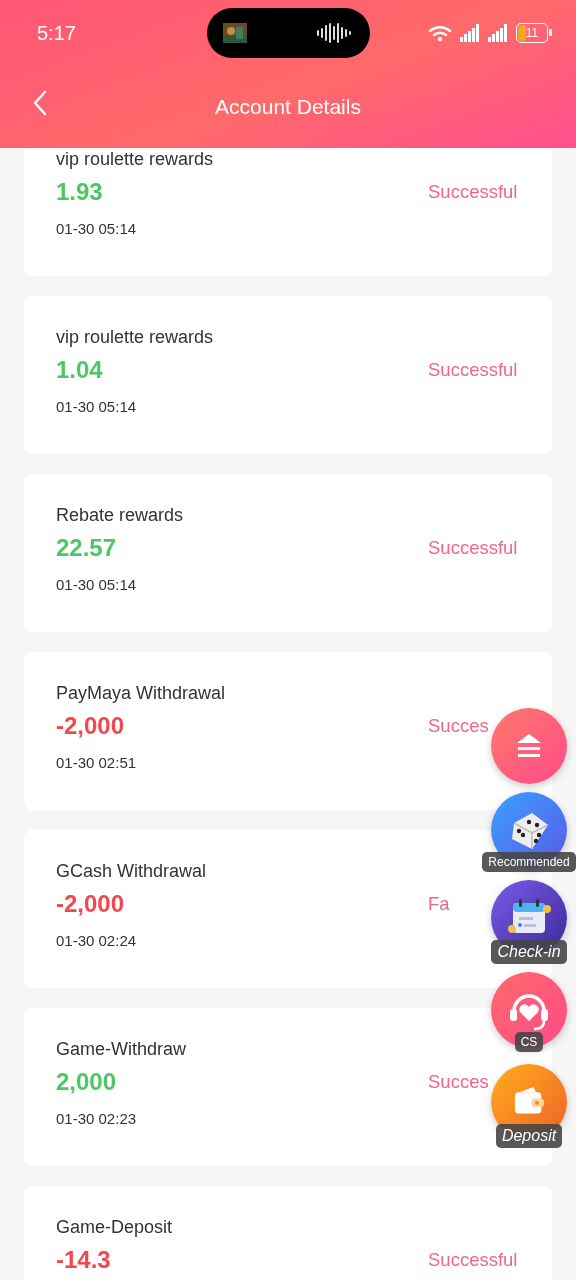 The height and width of the screenshot is (1280, 576). Describe the element at coordinates (529, 1042) in the screenshot. I see `shortcut-label: CS` at that location.